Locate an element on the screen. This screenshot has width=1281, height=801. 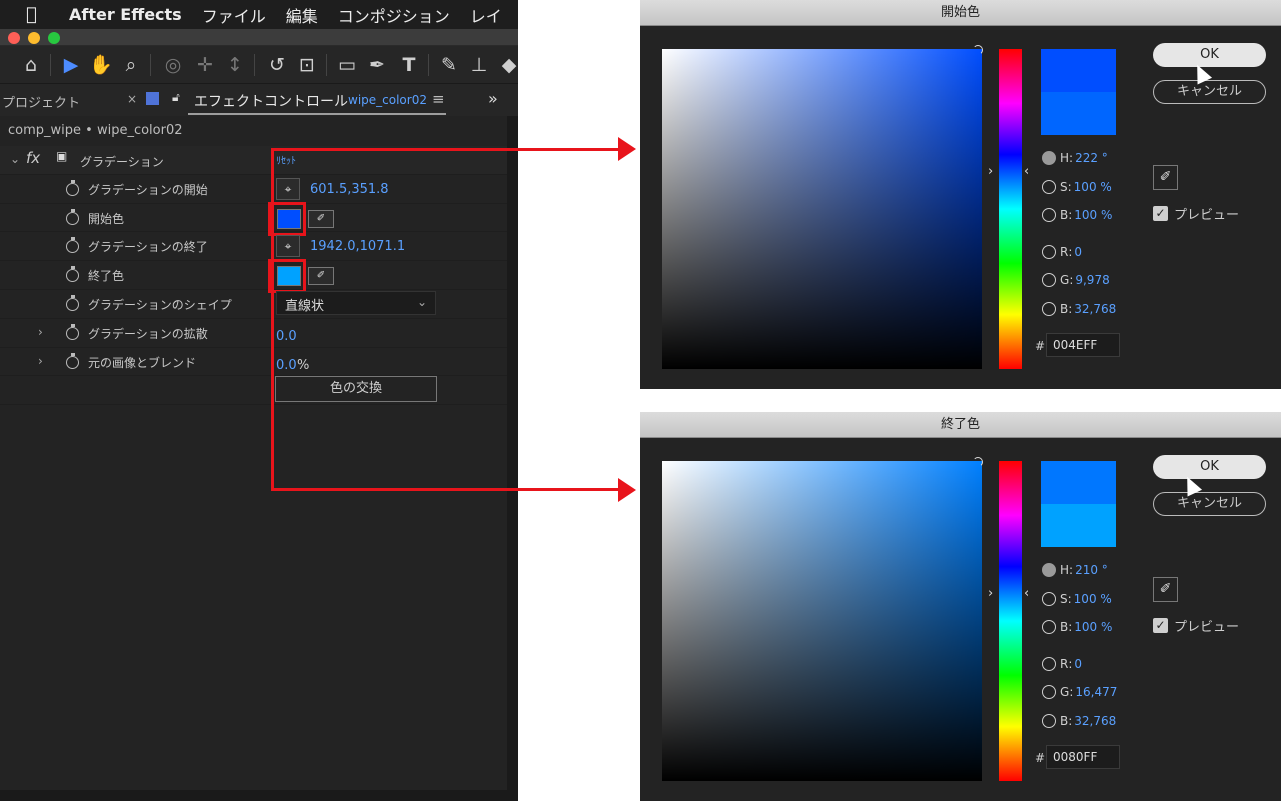
tab-project: プロジェクト is located at coordinates (41, 101).